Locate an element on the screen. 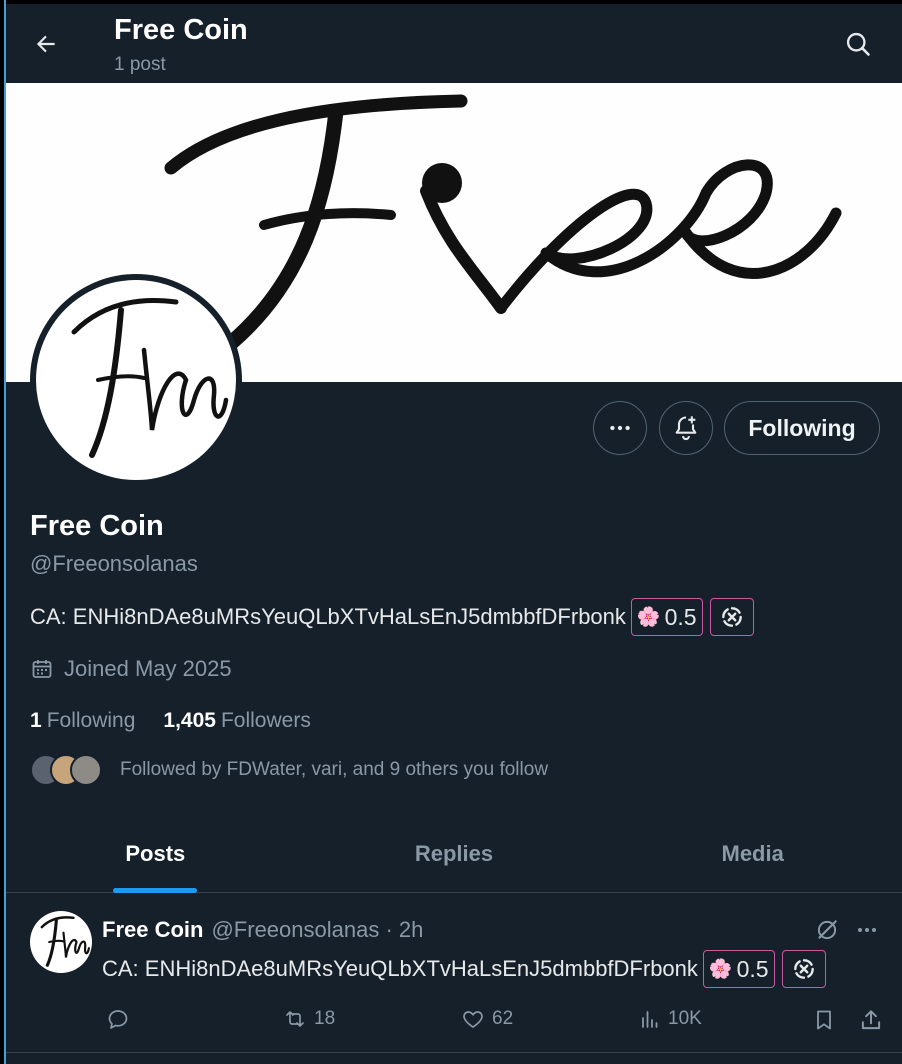 The width and height of the screenshot is (902, 1064). back-button is located at coordinates (46, 44).